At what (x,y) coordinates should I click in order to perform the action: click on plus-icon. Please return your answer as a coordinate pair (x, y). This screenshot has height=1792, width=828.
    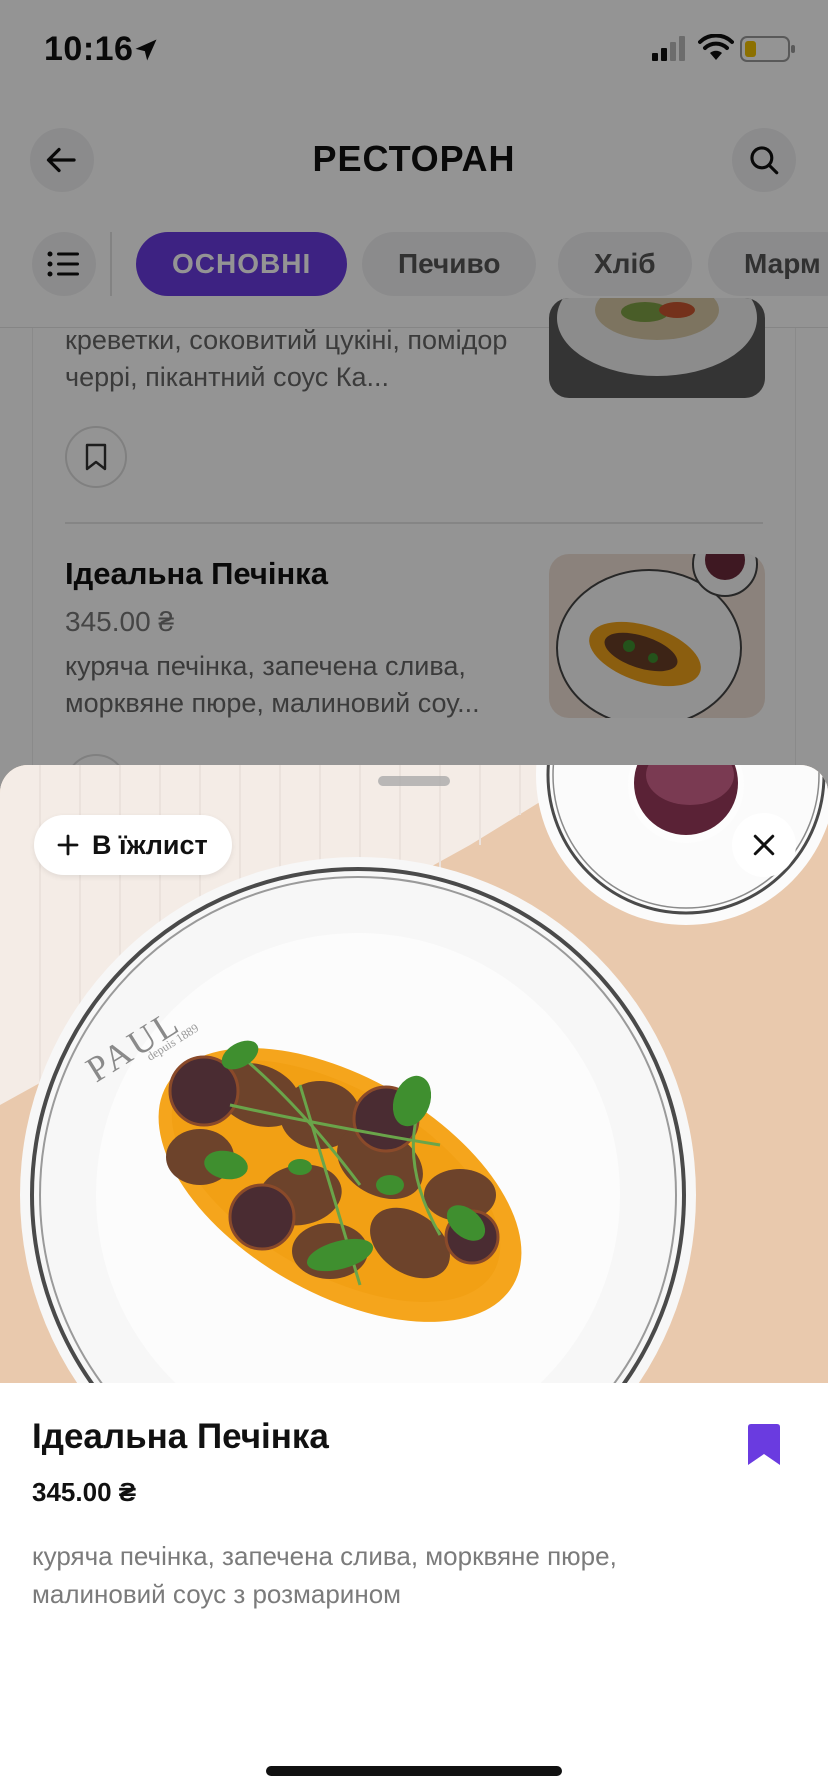
    Looking at the image, I should click on (68, 845).